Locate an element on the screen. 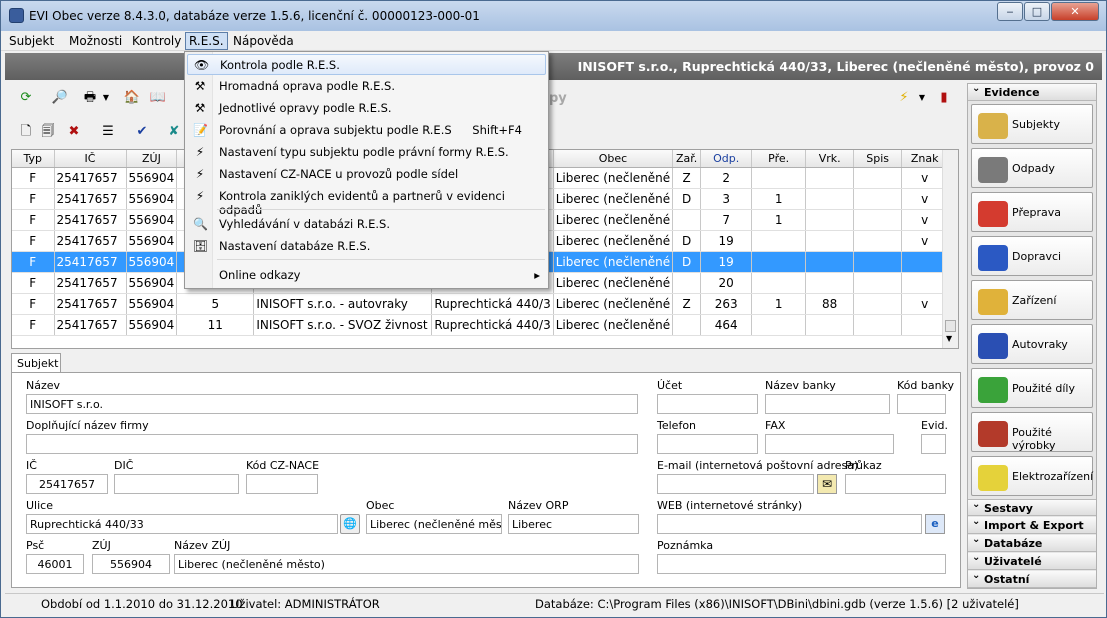 The image size is (1107, 618). refresh-icon: ⟳ is located at coordinates (26, 98).